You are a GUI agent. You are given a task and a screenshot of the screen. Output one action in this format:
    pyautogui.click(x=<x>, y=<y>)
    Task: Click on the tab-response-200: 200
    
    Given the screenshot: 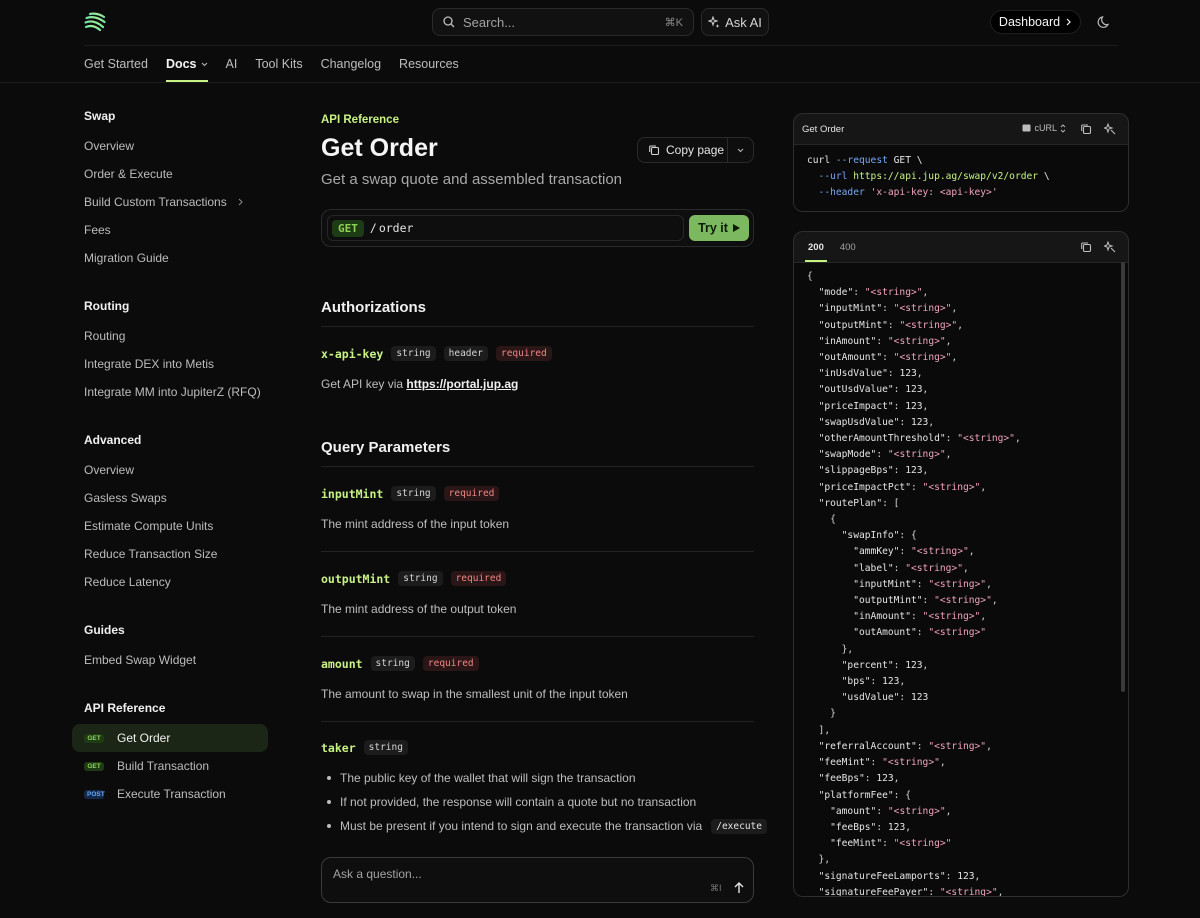 What is the action you would take?
    pyautogui.click(x=816, y=247)
    